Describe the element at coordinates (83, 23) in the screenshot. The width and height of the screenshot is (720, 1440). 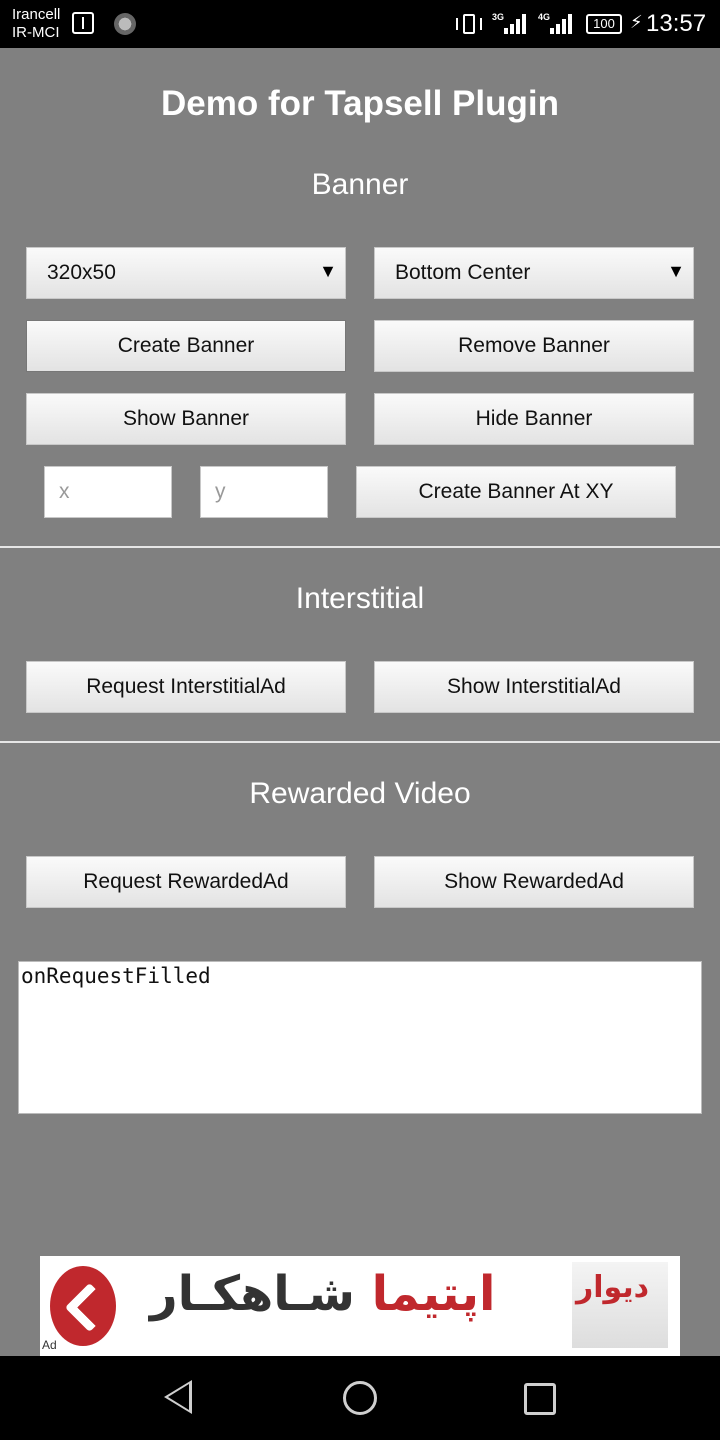
I see `usb-icon` at that location.